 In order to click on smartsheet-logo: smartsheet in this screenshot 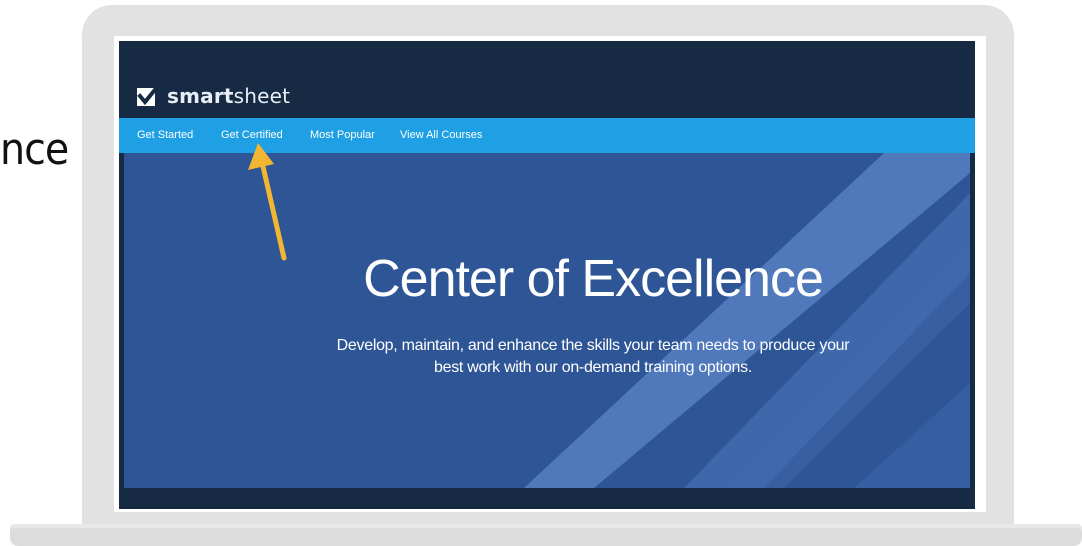, I will do `click(213, 96)`.